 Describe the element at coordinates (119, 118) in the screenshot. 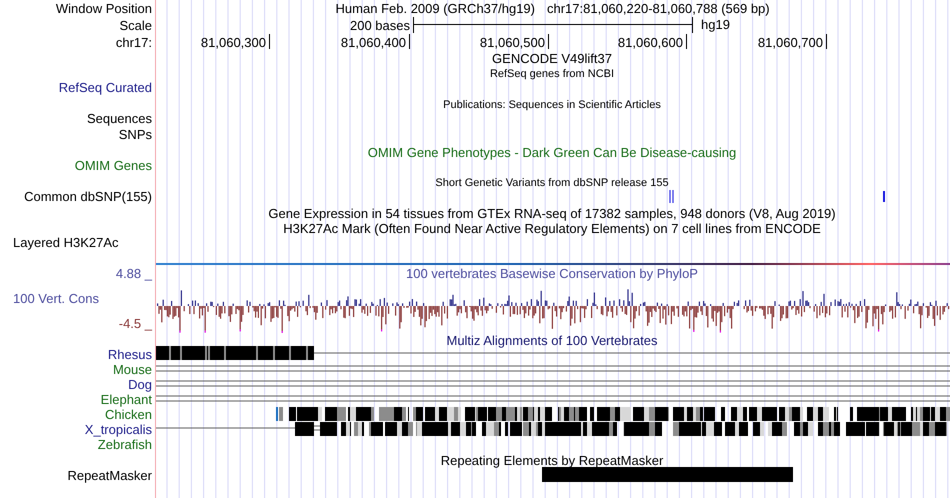

I see `track-label: Sequences` at that location.